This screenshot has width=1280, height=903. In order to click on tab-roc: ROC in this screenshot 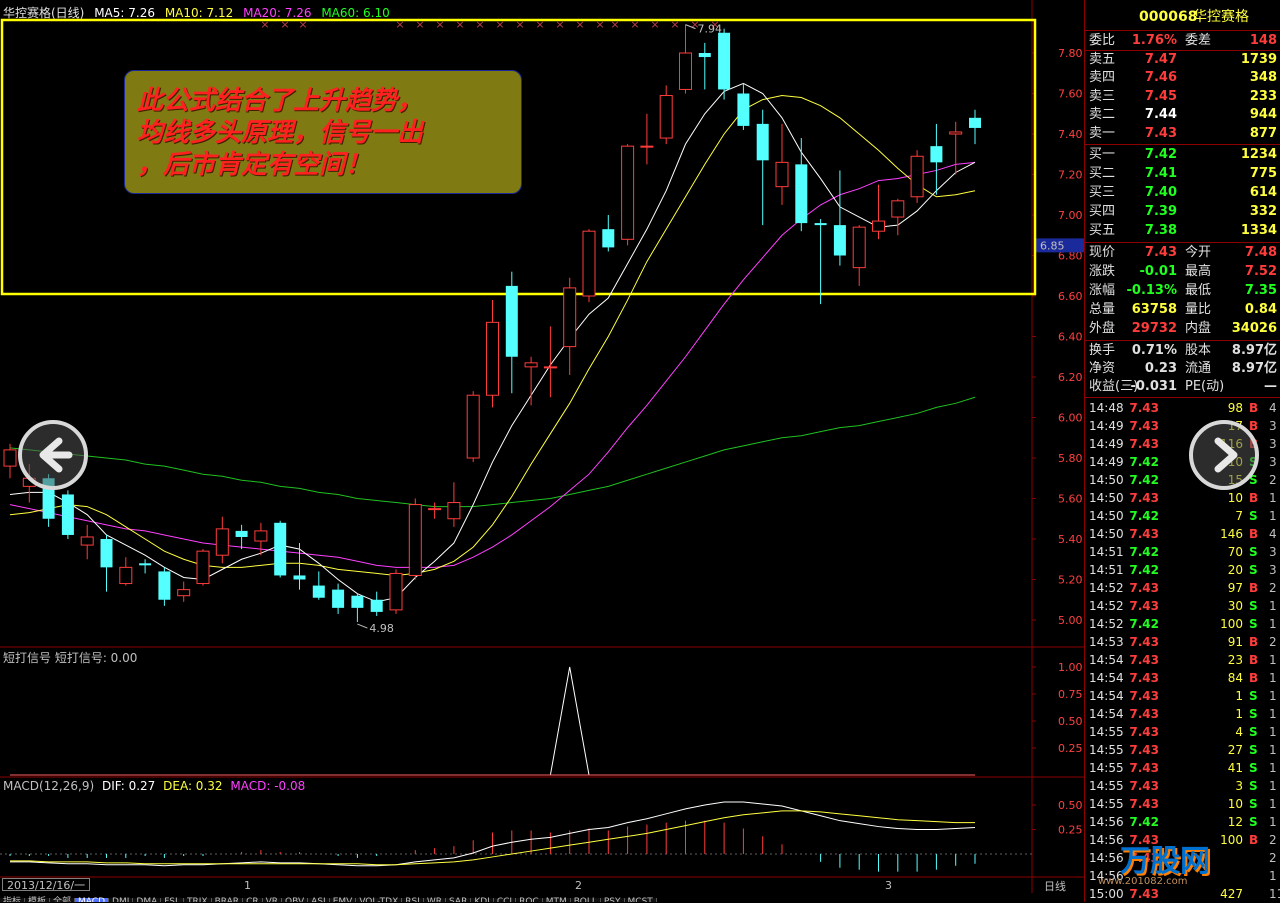, I will do `click(529, 900)`.